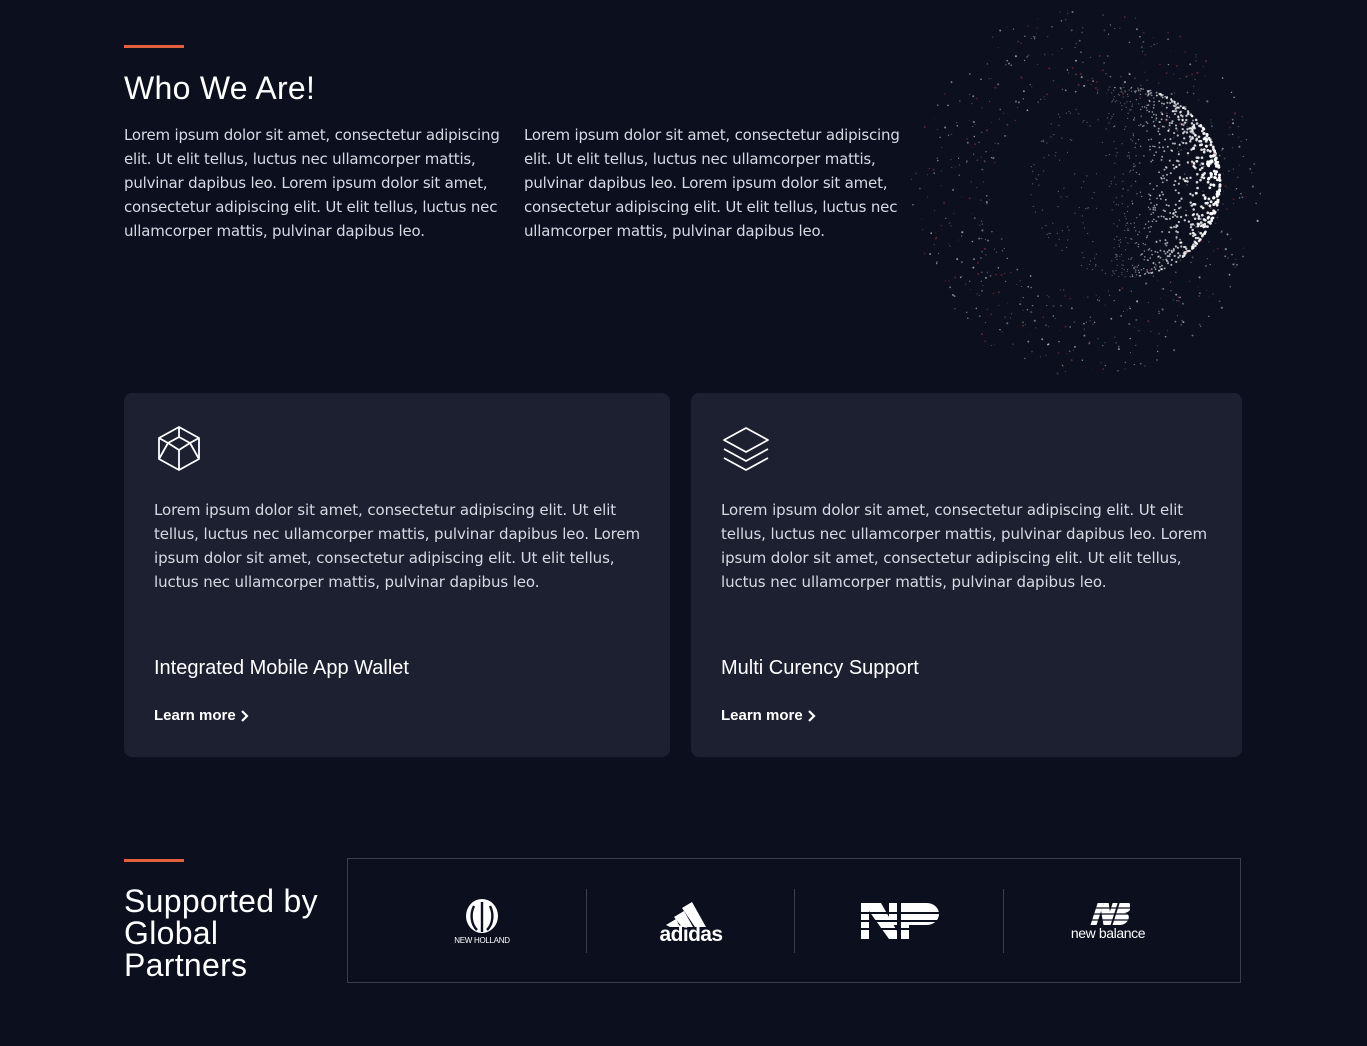 This screenshot has height=1046, width=1367. Describe the element at coordinates (154, 860) in the screenshot. I see `partners-accent-bar` at that location.